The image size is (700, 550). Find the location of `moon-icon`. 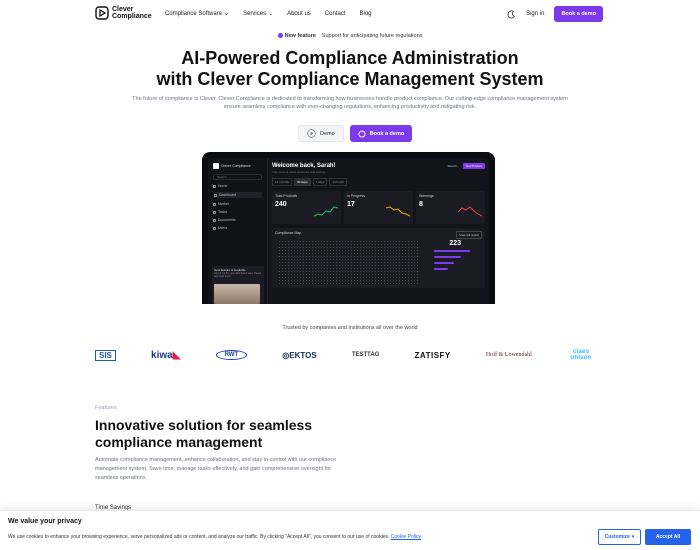

moon-icon is located at coordinates (511, 14).